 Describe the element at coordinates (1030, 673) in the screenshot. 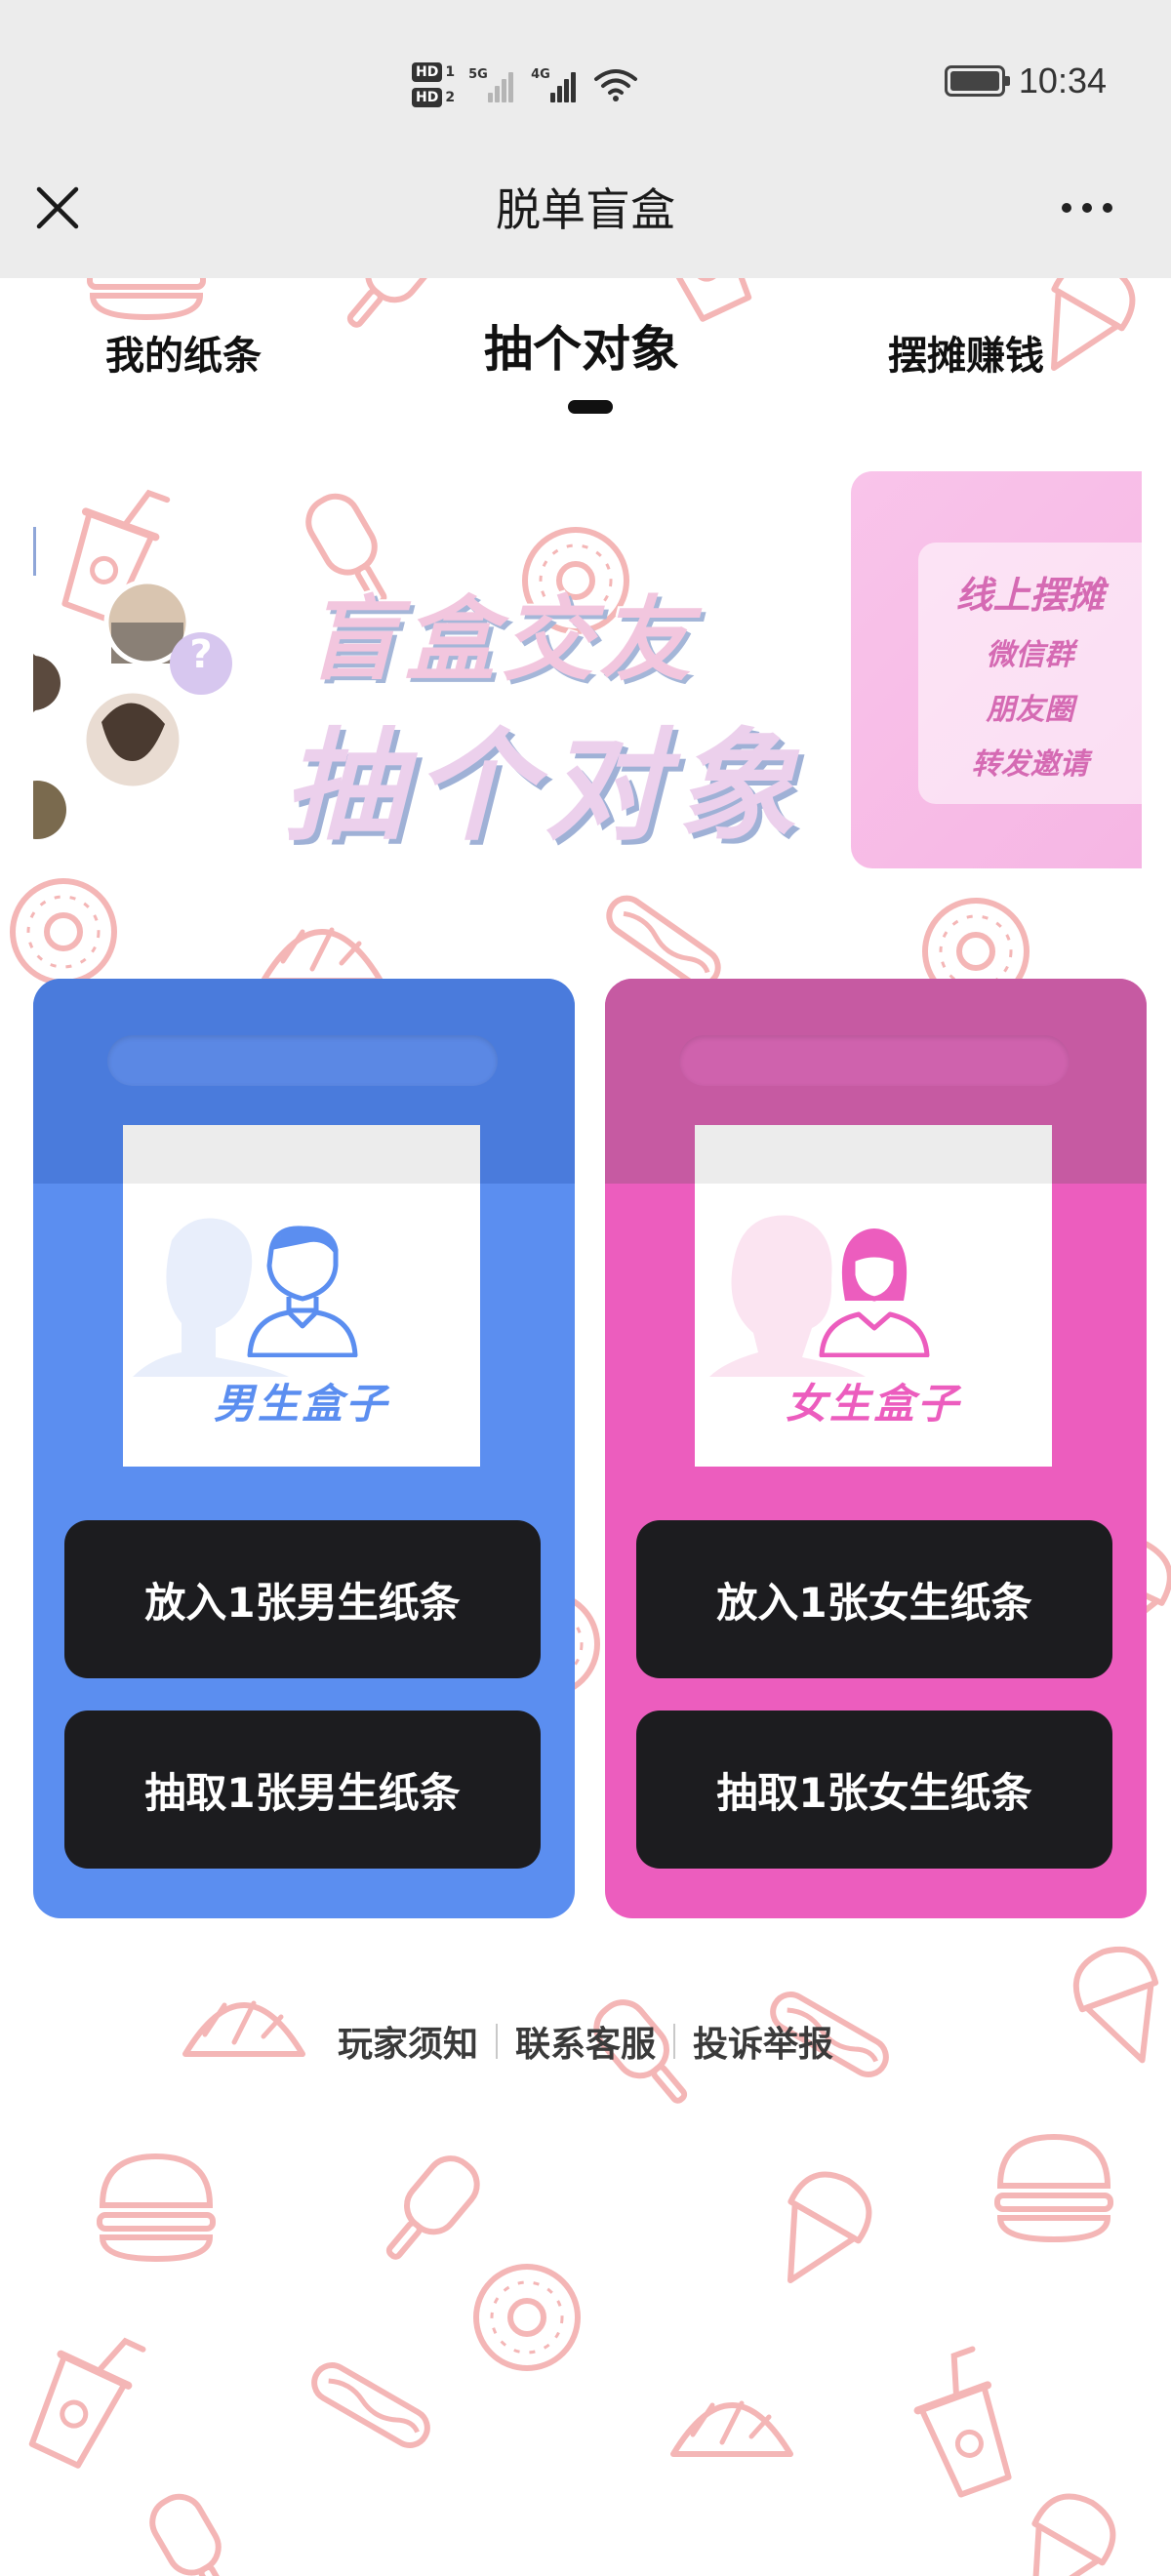

I see `promo-content: 线上摆摊 微信群 朋友圈 转发邀请` at that location.